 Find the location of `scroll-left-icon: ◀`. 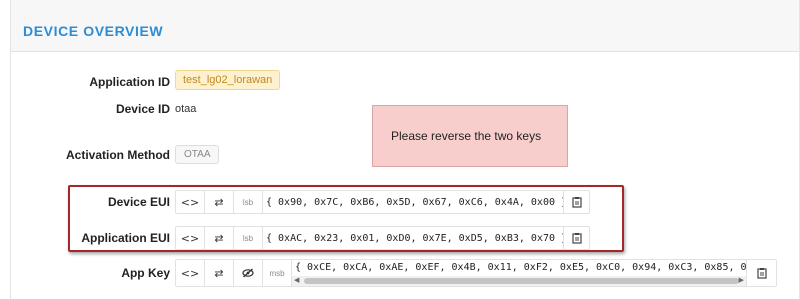

scroll-left-icon: ◀ is located at coordinates (296, 281).